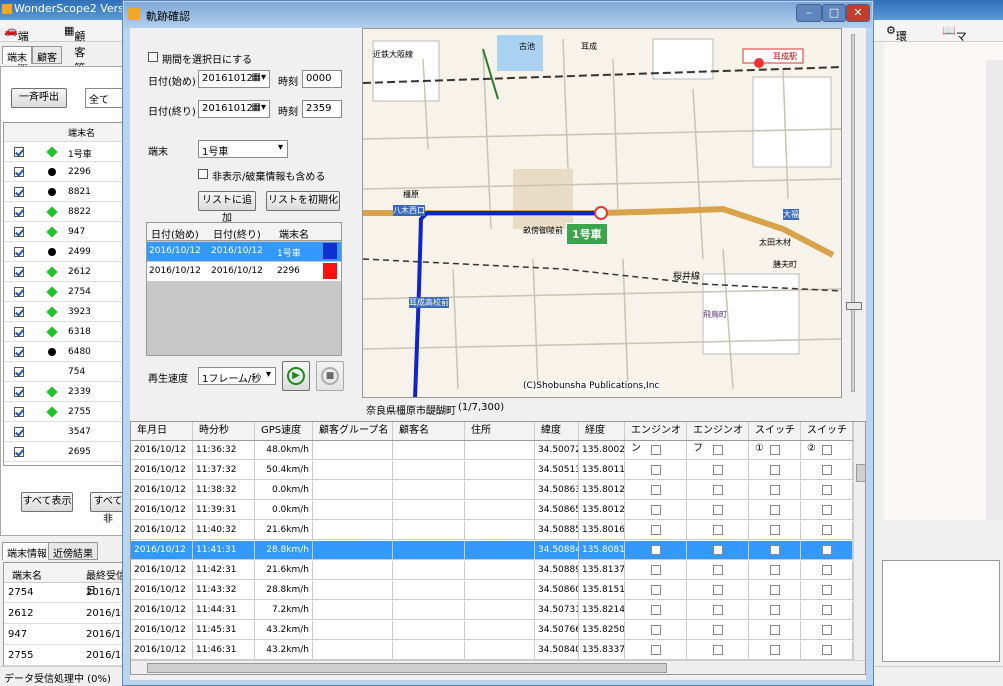  What do you see at coordinates (498, 667) in the screenshot?
I see `table-hscroll` at bounding box center [498, 667].